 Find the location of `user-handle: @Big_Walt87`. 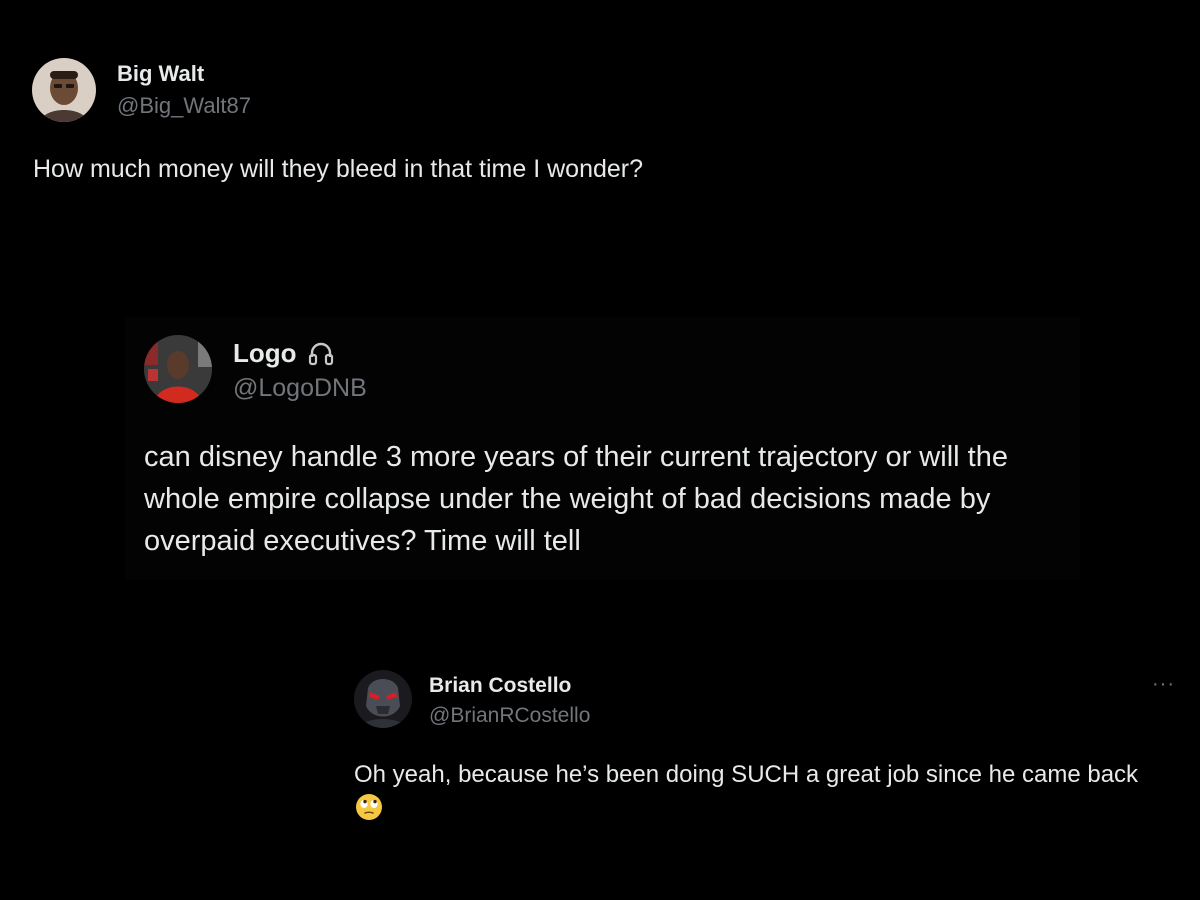

user-handle: @Big_Walt87 is located at coordinates (184, 106).